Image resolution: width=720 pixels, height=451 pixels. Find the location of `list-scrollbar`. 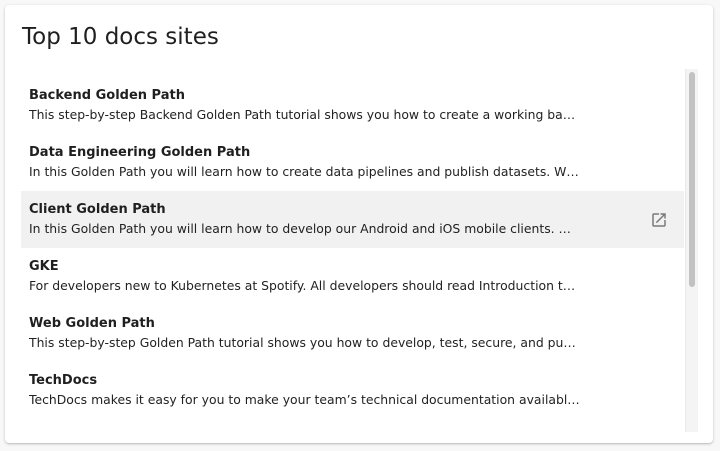

list-scrollbar is located at coordinates (691, 250).